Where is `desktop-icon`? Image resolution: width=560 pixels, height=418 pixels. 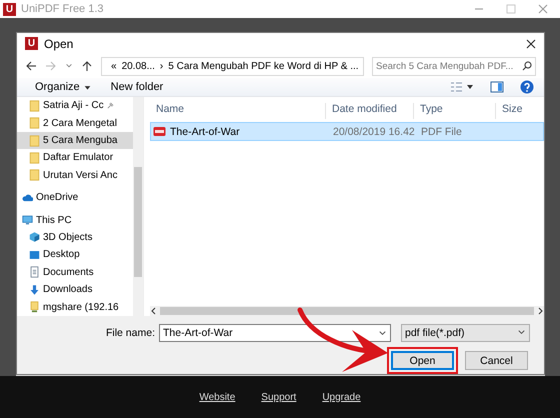
desktop-icon is located at coordinates (34, 254).